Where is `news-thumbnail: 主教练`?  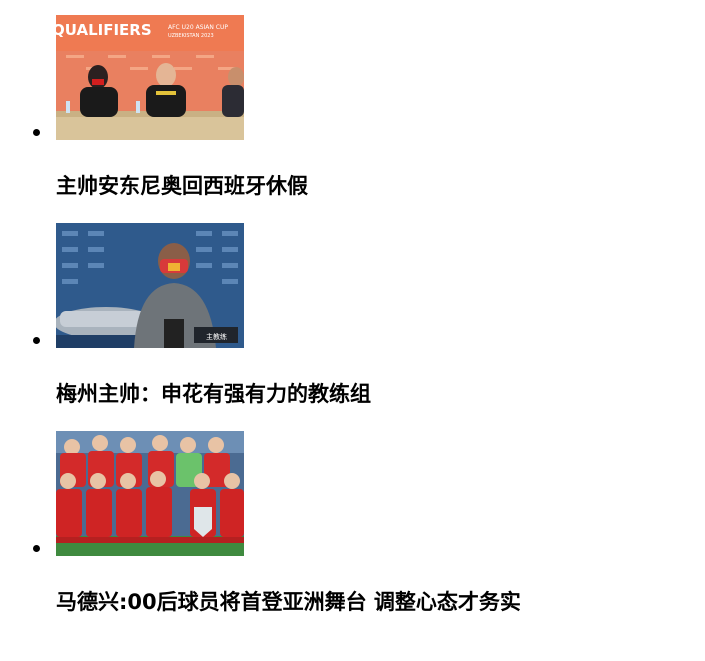
news-thumbnail: 主教练 is located at coordinates (150, 285).